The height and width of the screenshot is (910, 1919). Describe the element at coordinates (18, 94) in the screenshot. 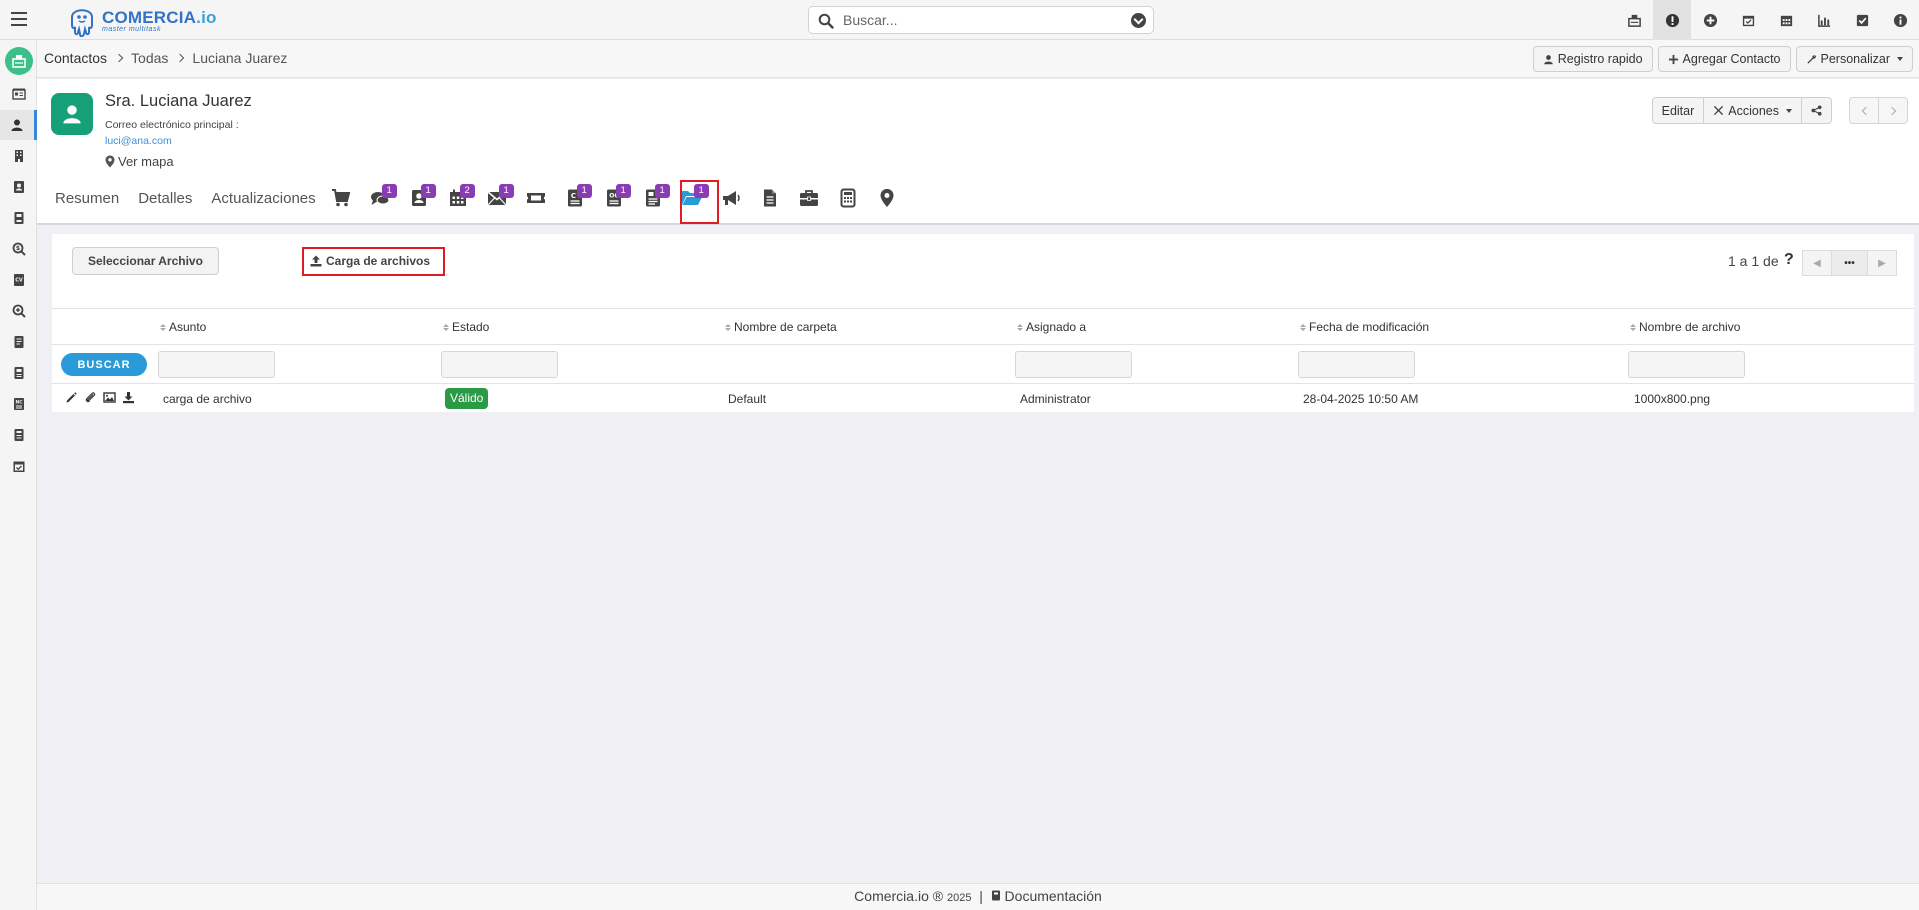

I see `sidebar-item-id-card-icon` at that location.